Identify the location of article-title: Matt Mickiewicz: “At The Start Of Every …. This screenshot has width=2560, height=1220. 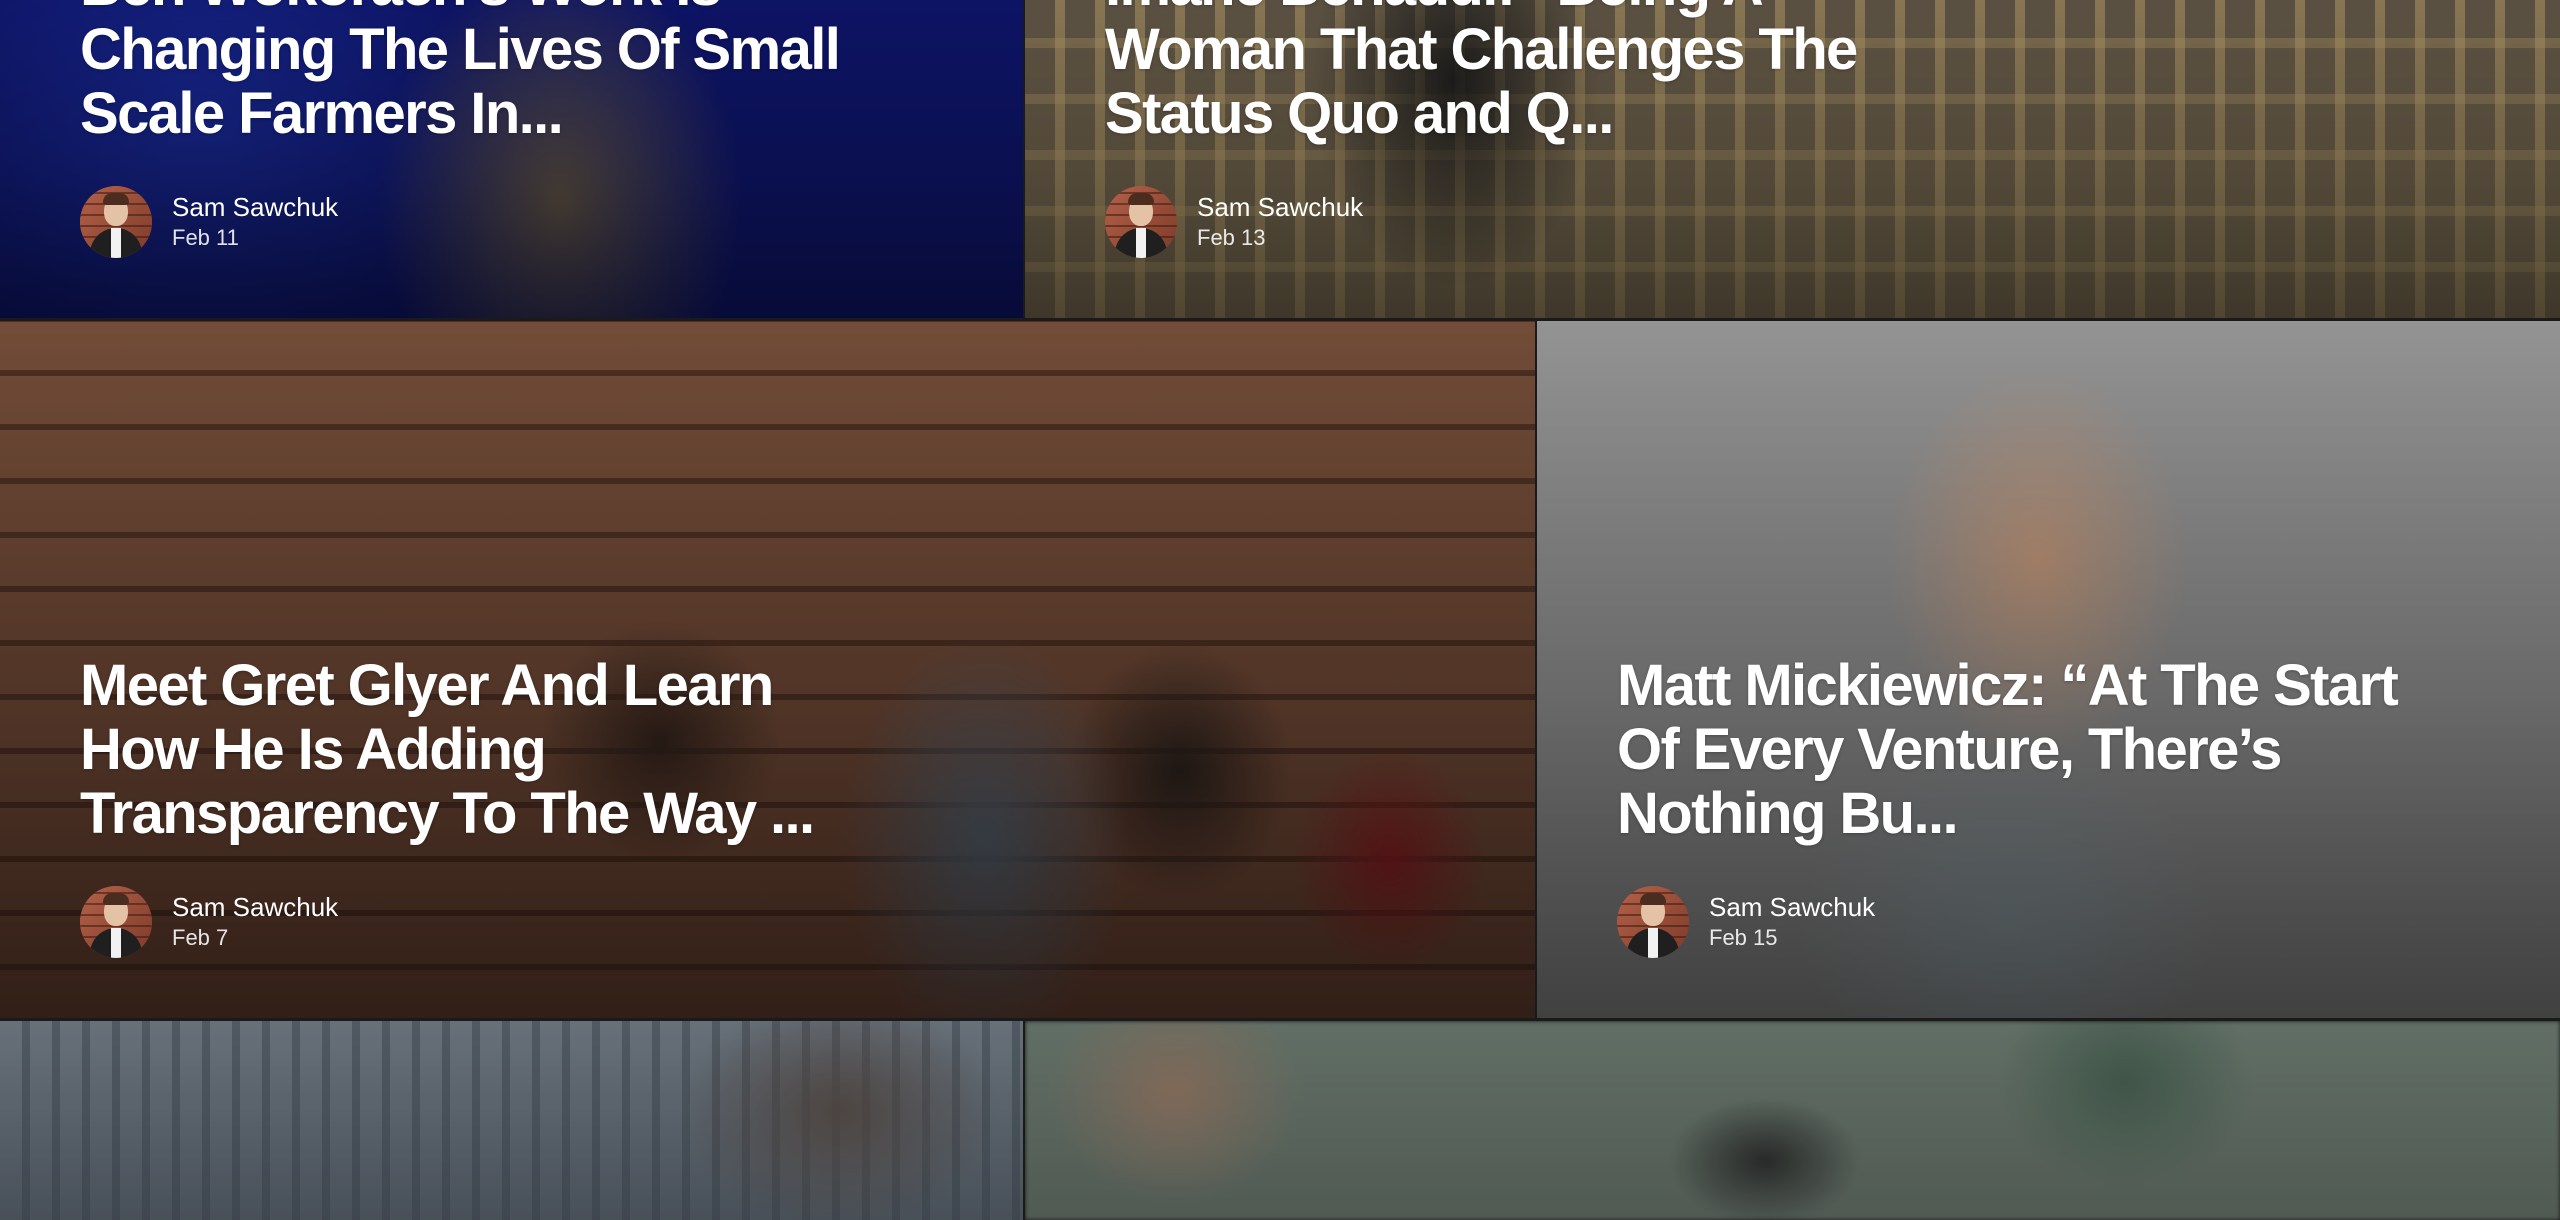
(2037, 750).